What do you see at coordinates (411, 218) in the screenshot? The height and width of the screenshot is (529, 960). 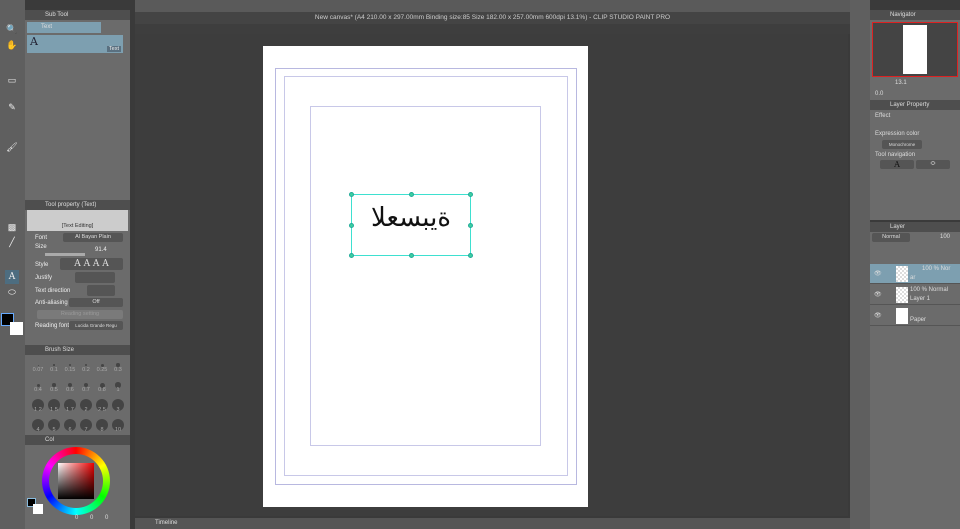 I see `canvas-text: العسبية` at bounding box center [411, 218].